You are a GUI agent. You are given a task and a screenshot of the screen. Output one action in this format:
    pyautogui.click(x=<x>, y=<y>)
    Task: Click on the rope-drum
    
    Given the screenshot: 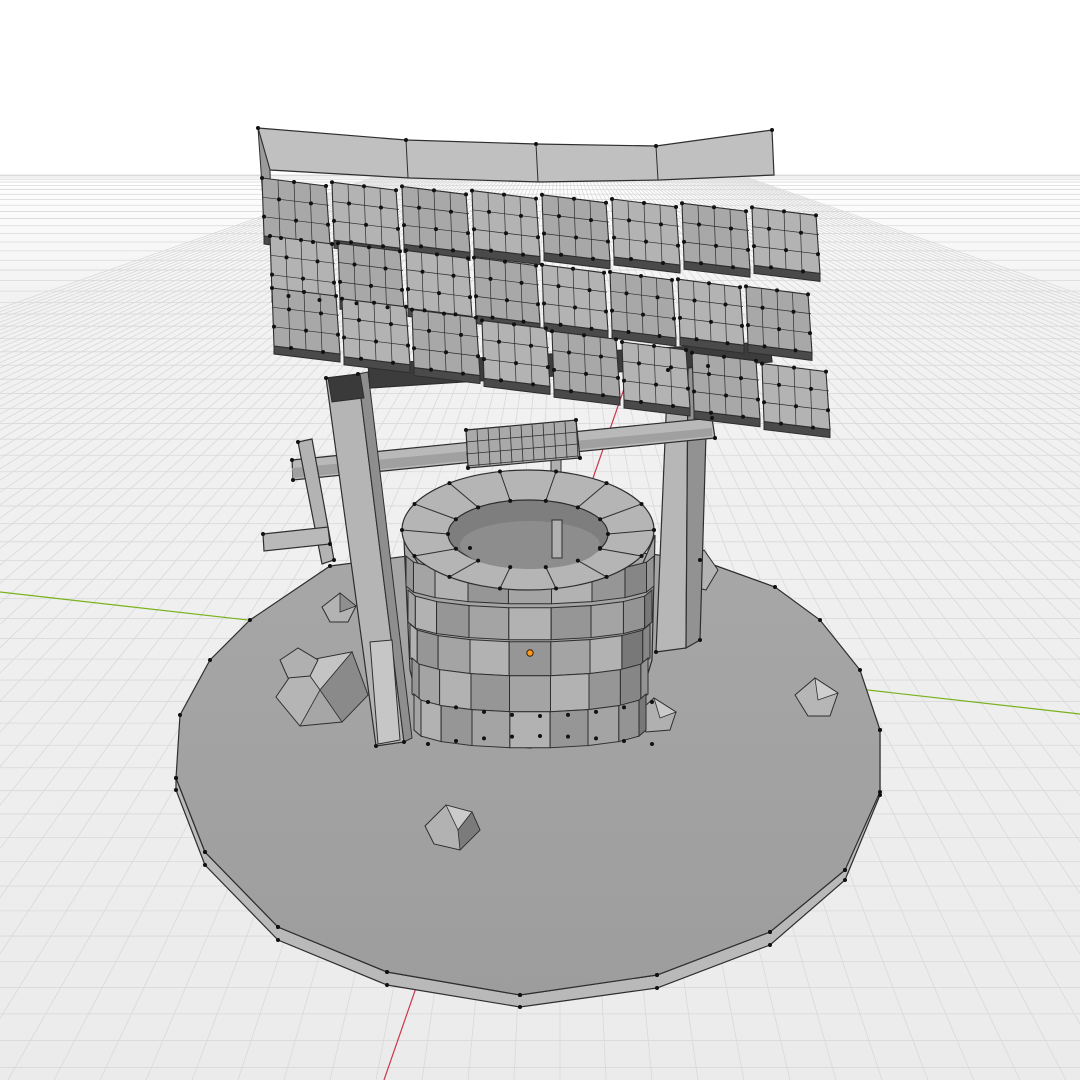 What is the action you would take?
    pyautogui.click(x=523, y=444)
    